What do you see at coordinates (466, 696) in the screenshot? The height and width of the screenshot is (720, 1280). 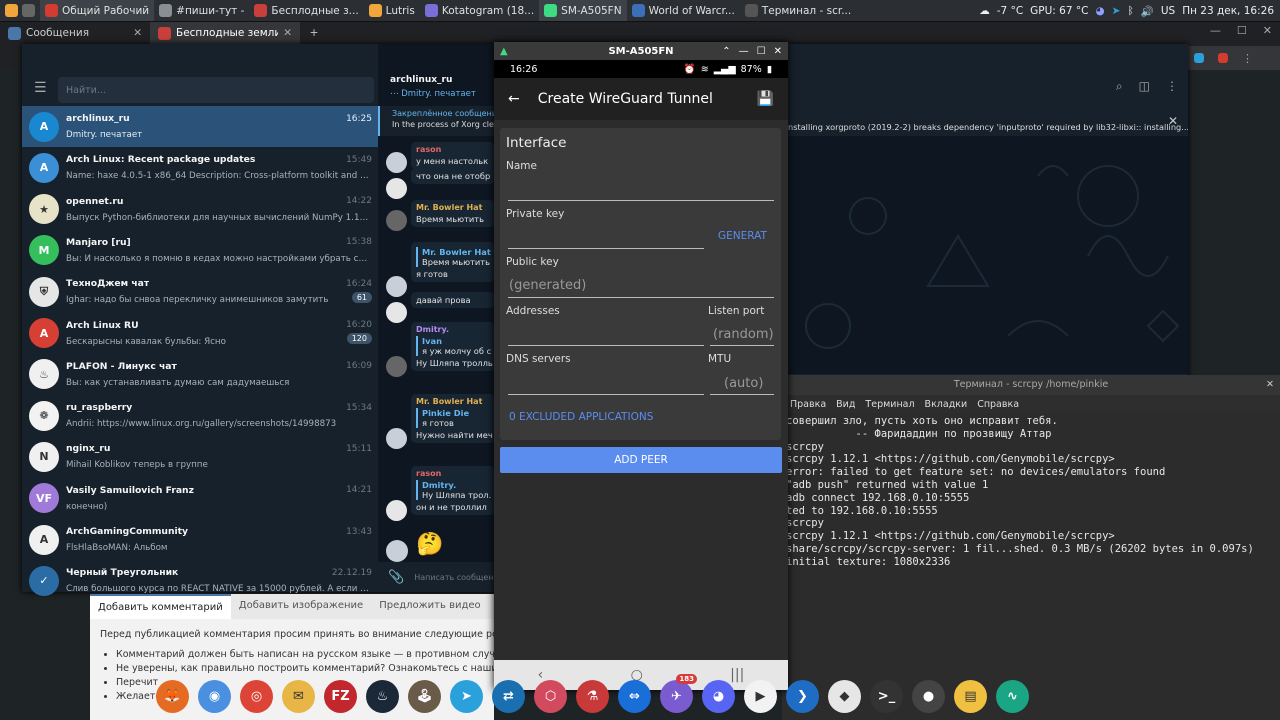 I see `dock-telegram-icon: ➤` at bounding box center [466, 696].